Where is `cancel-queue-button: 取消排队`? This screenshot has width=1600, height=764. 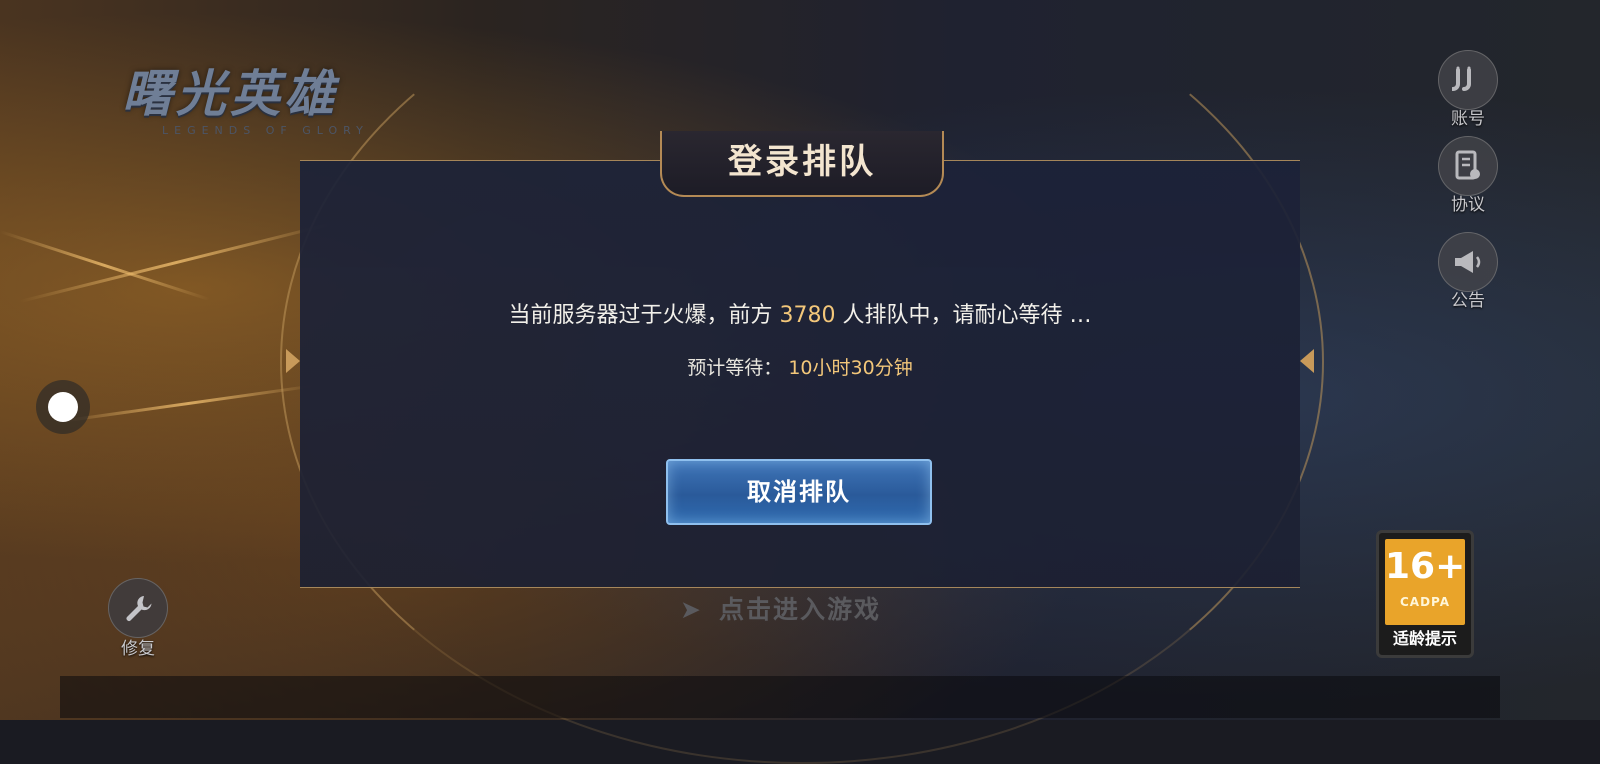
cancel-queue-button: 取消排队 is located at coordinates (799, 492).